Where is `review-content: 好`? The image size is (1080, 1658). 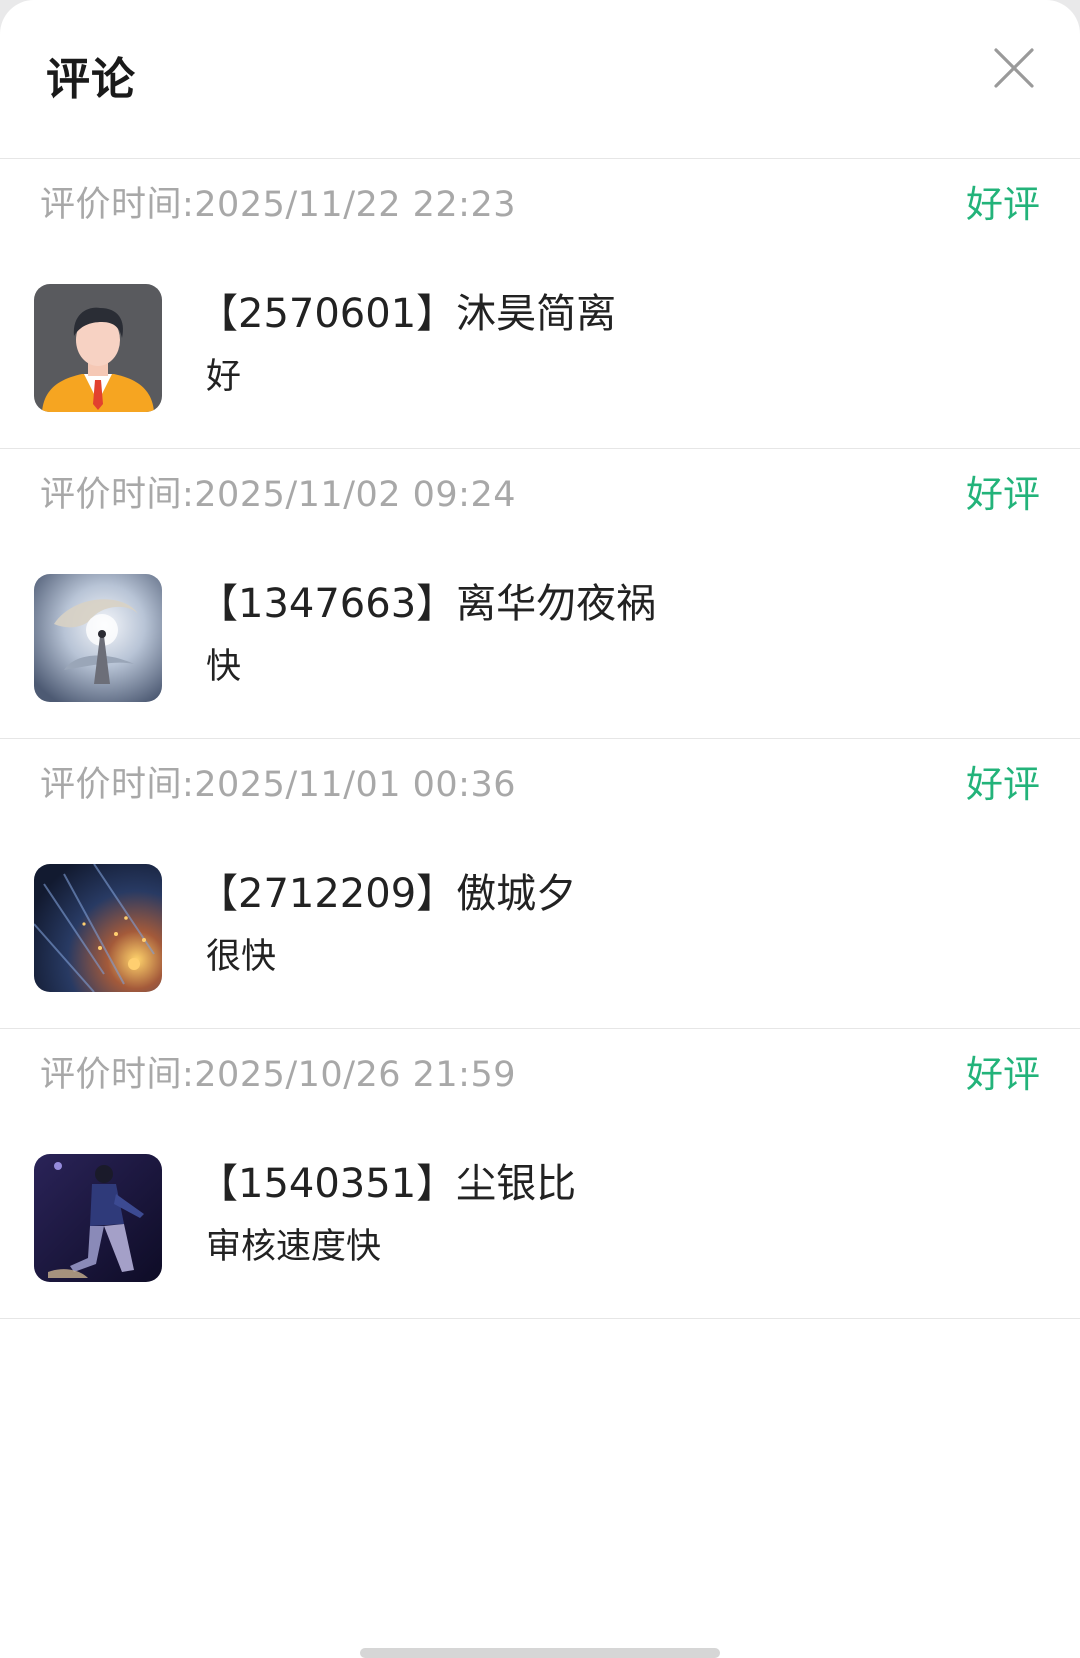 review-content: 好 is located at coordinates (224, 377).